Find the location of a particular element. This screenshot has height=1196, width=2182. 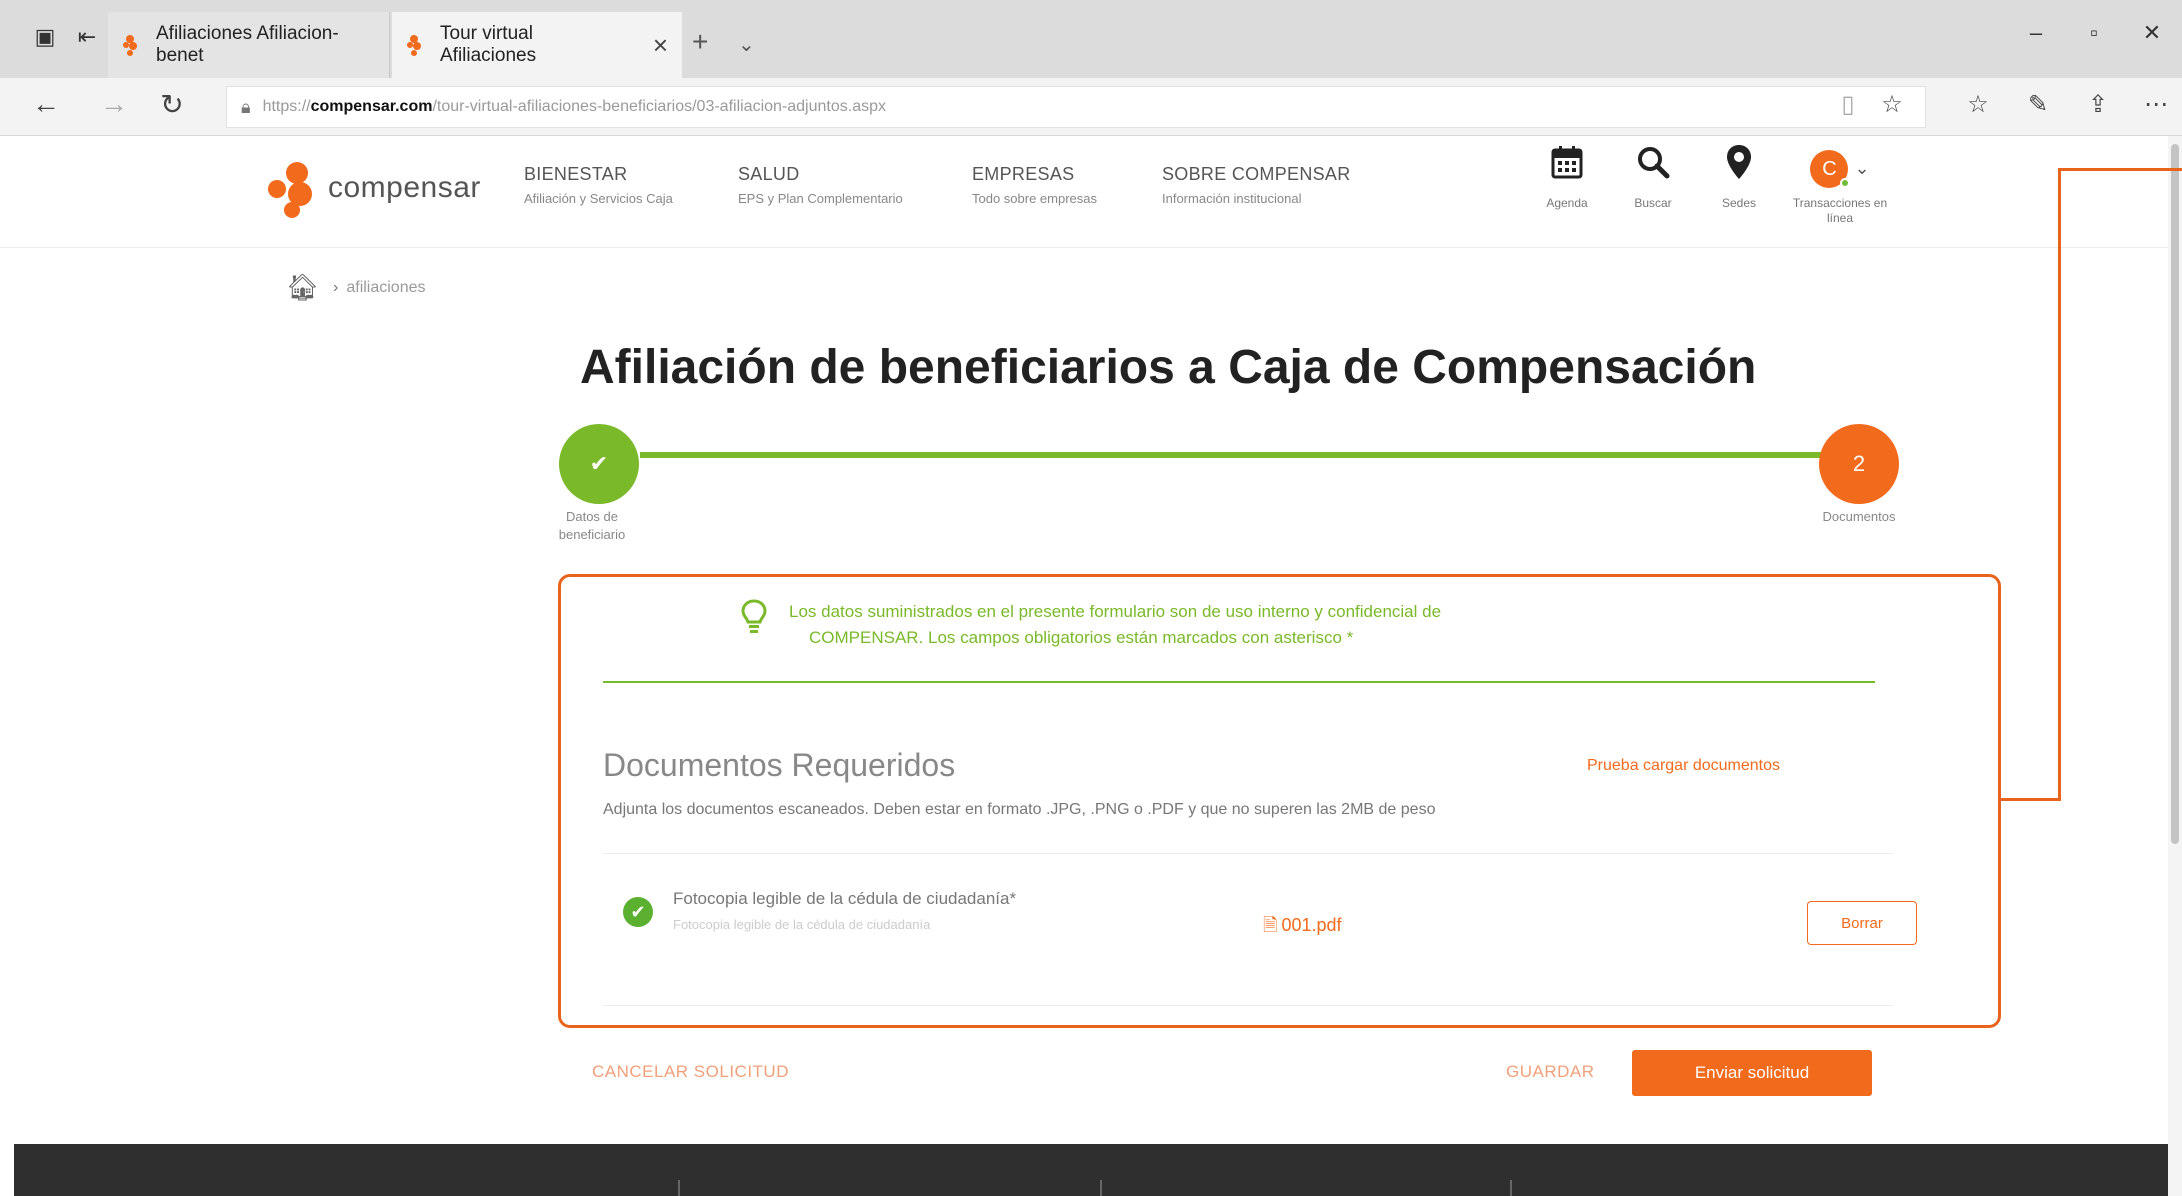

search-icon is located at coordinates (1653, 168).